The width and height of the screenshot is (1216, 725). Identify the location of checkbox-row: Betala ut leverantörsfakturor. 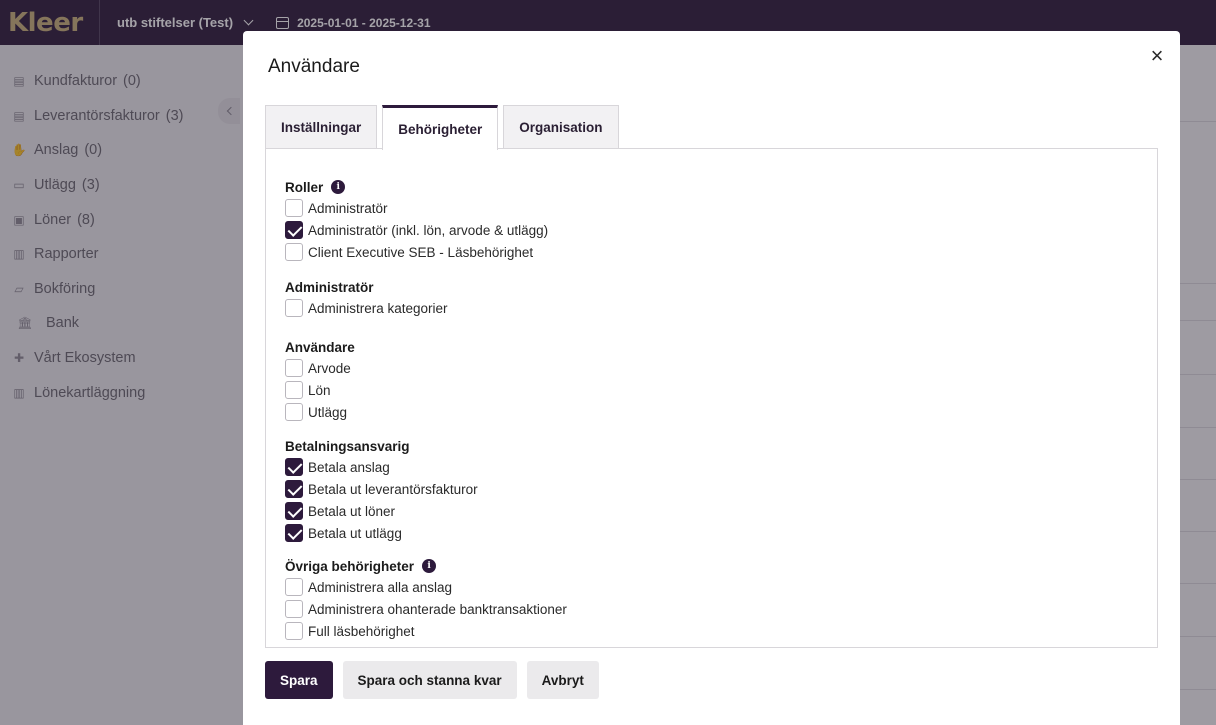
(381, 489).